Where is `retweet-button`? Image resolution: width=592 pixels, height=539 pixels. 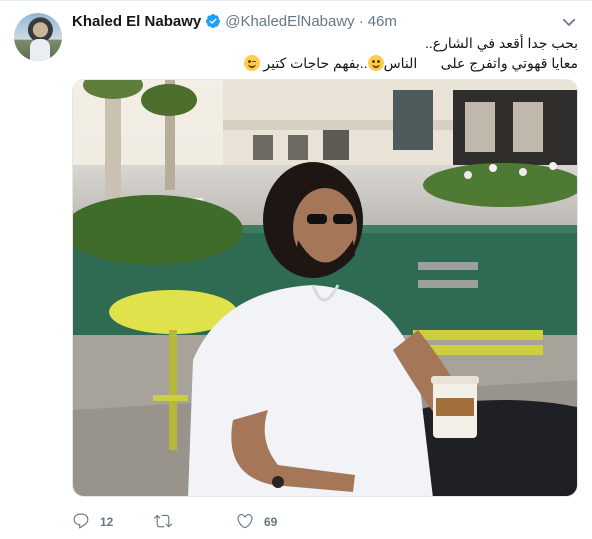
retweet-button is located at coordinates (195, 522).